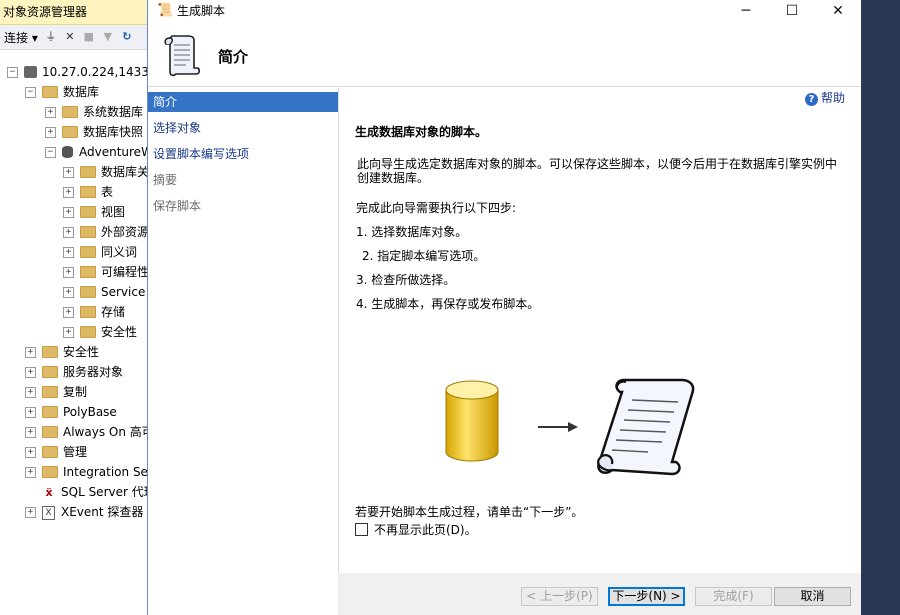 This screenshot has height=615, width=900. What do you see at coordinates (646, 596) in the screenshot?
I see `next-button: 下一步(N) >` at bounding box center [646, 596].